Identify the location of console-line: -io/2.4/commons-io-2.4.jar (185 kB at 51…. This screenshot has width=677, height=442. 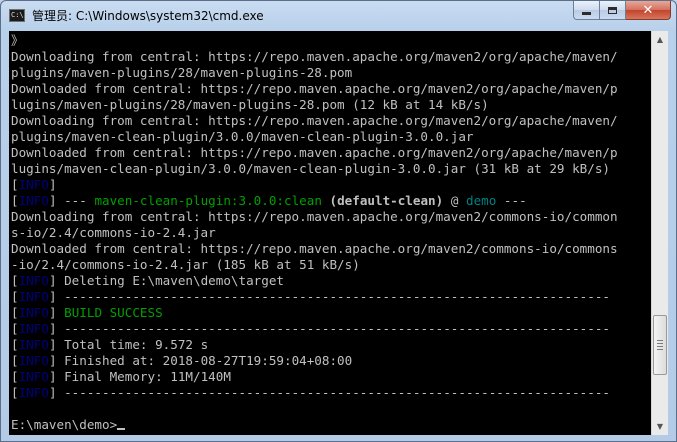
(185, 265).